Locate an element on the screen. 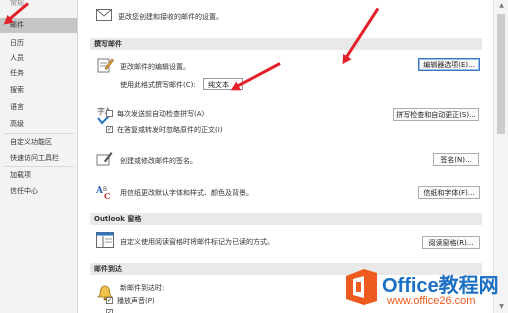 This screenshot has height=313, width=508. signature-description: 创建或修改邮件的签名。 is located at coordinates (158, 161).